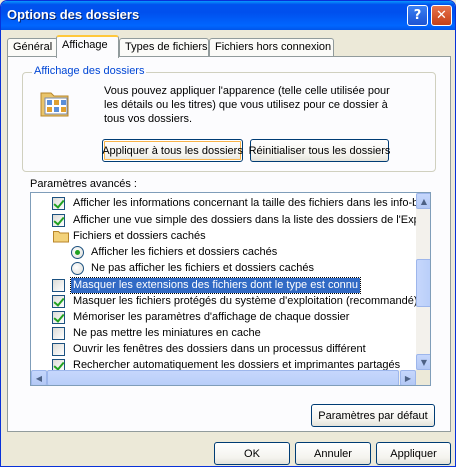 The width and height of the screenshot is (456, 467). What do you see at coordinates (61, 237) in the screenshot?
I see `folder-icon` at bounding box center [61, 237].